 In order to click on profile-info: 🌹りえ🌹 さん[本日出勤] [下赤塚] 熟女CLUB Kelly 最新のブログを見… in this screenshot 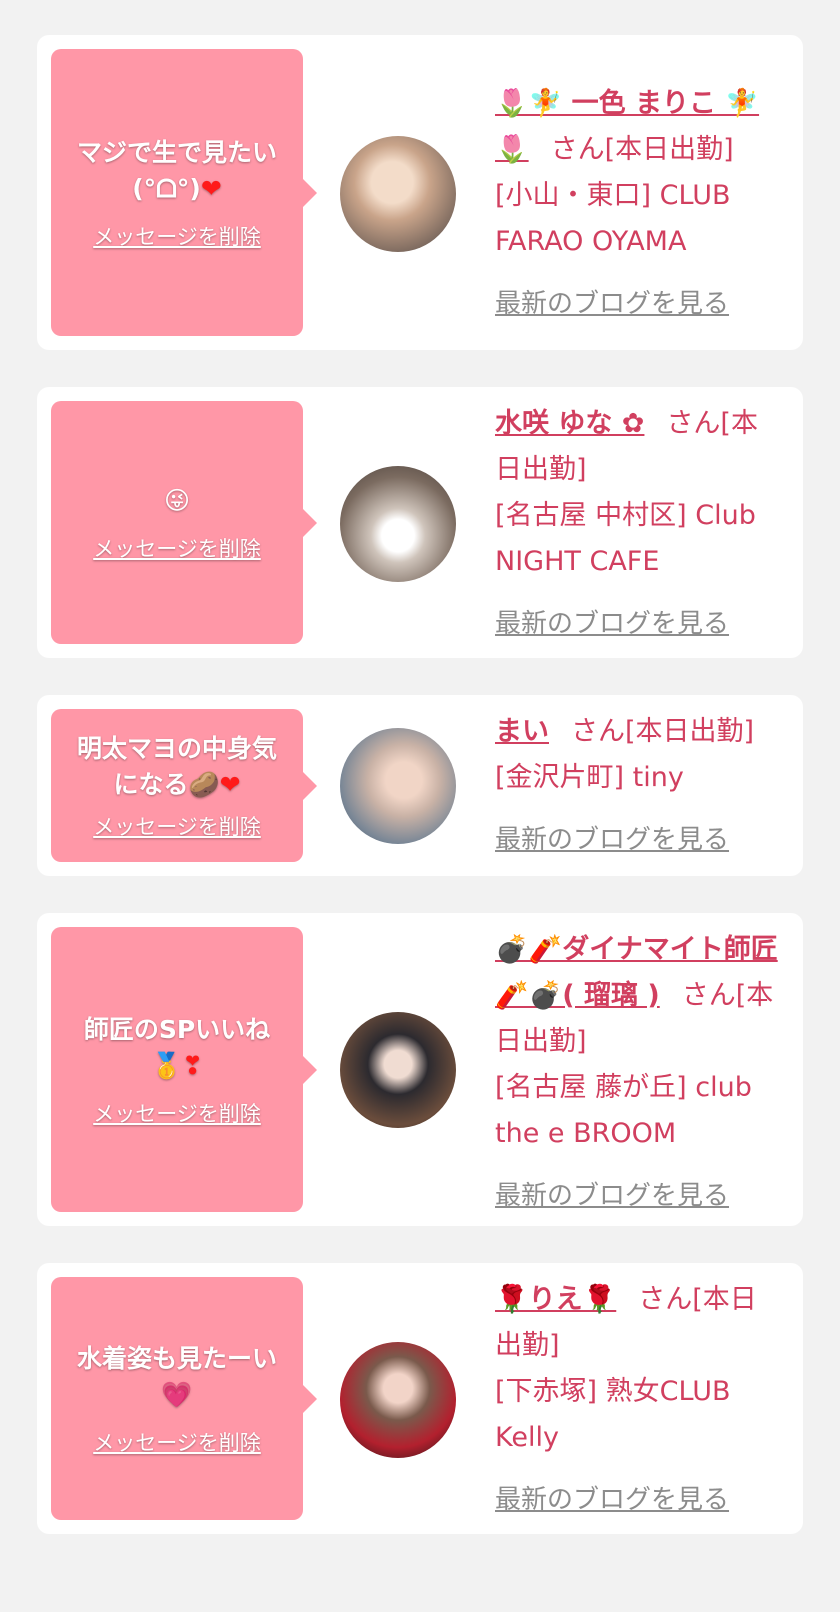, I will do `click(639, 1400)`.